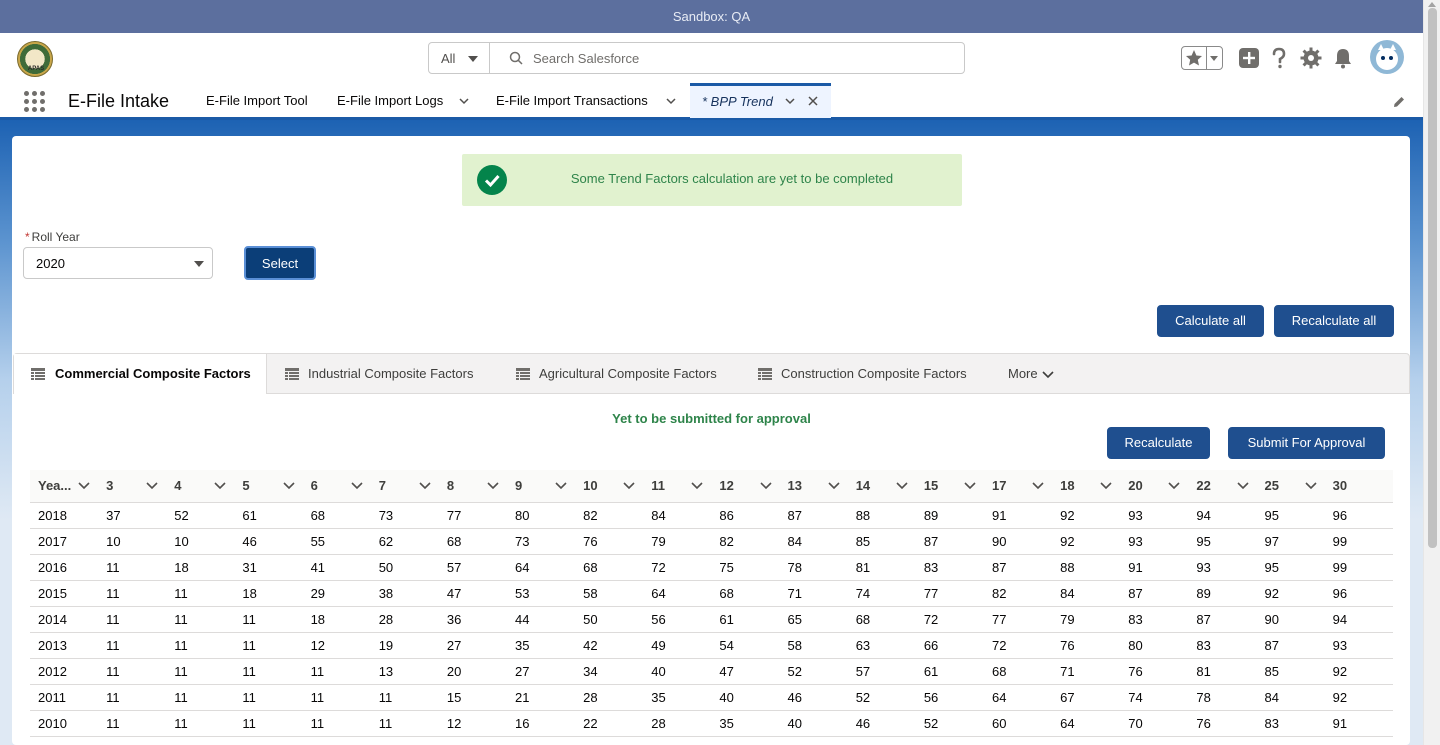 This screenshot has height=745, width=1440. What do you see at coordinates (1214, 58) in the screenshot?
I see `favorites-menu-icon` at bounding box center [1214, 58].